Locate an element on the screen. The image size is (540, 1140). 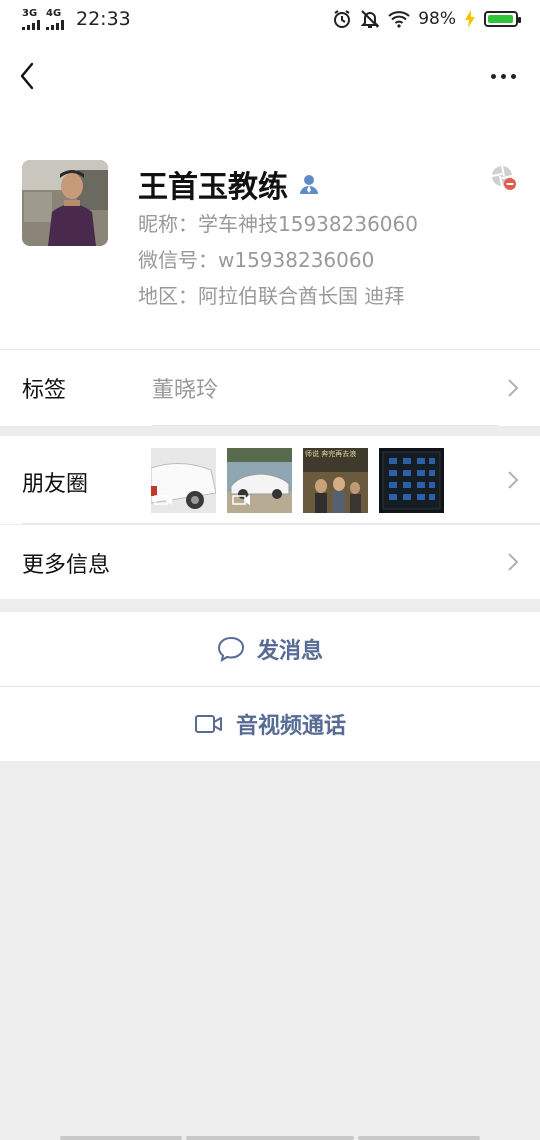
blocked-moments-icon is located at coordinates (503, 177).